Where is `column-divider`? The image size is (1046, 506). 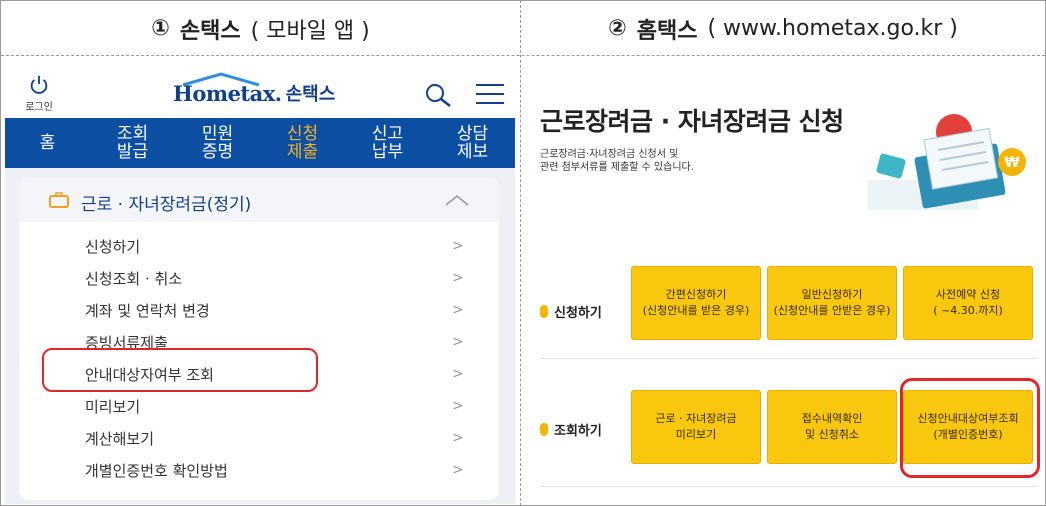 column-divider is located at coordinates (520, 253).